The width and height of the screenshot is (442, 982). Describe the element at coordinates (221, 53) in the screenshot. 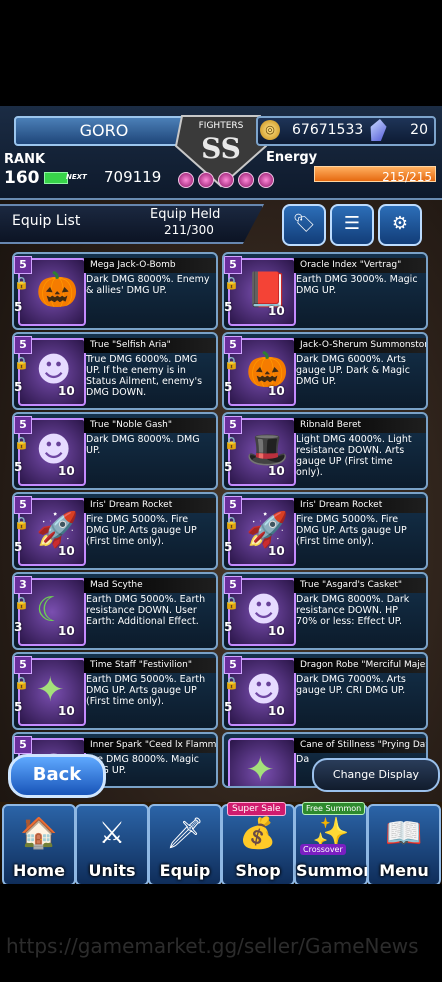

I see `status-bar-area` at that location.